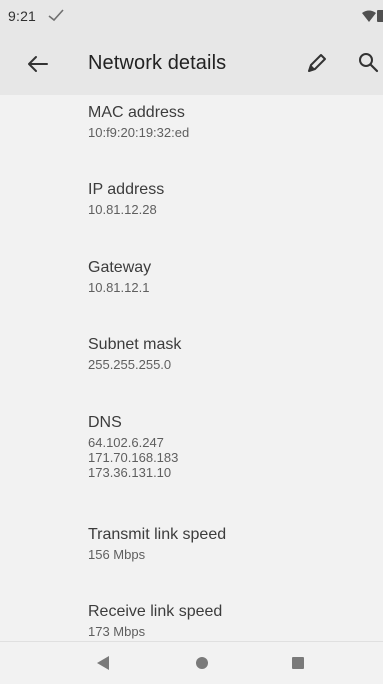 The image size is (383, 684). What do you see at coordinates (228, 620) in the screenshot?
I see `detail-receive-link-speed: Receive link speed 173 Mbps` at bounding box center [228, 620].